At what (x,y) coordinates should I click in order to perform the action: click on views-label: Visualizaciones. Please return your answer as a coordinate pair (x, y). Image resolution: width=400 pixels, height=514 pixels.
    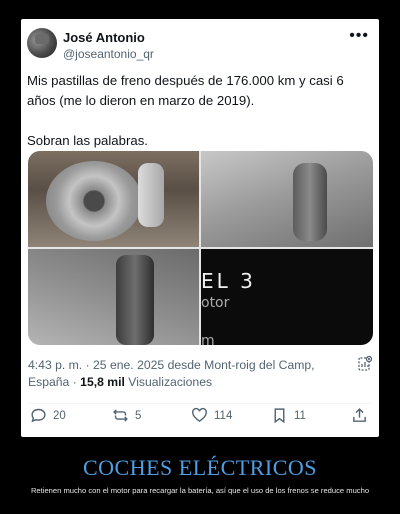
    Looking at the image, I should click on (170, 382).